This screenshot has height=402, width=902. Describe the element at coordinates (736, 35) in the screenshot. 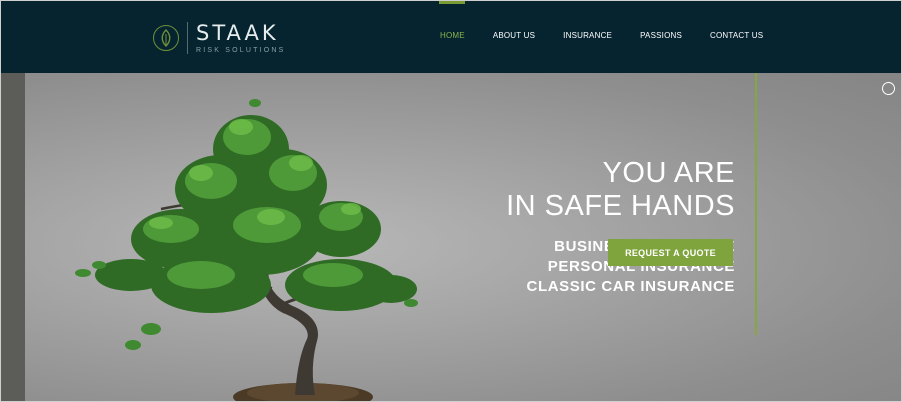

I see `nav-contact-us: CONTACT US` at that location.